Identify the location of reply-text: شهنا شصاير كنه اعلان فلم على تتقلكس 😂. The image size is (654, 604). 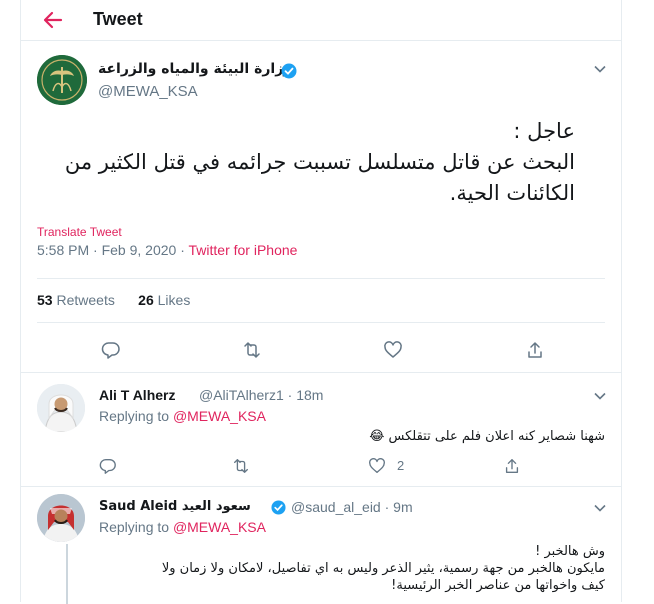
(487, 436).